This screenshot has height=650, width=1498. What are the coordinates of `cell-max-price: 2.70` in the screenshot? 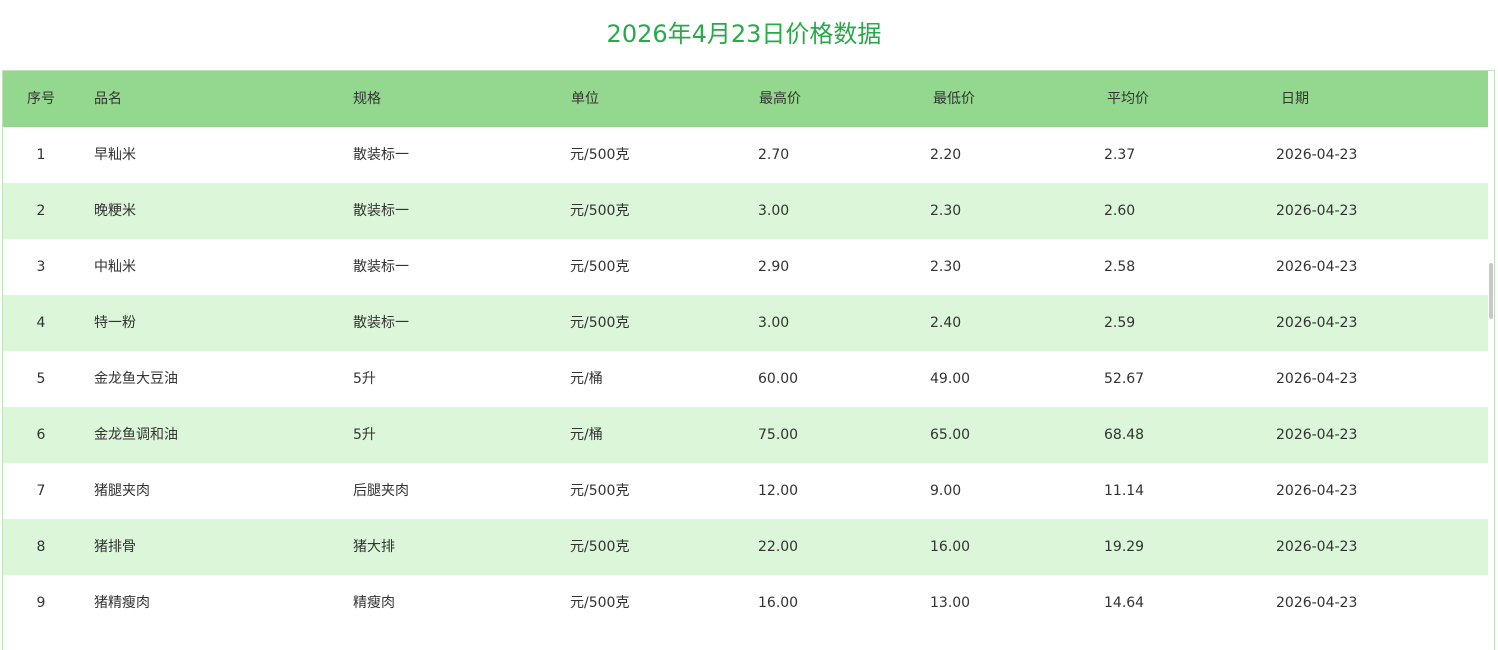 It's located at (774, 155).